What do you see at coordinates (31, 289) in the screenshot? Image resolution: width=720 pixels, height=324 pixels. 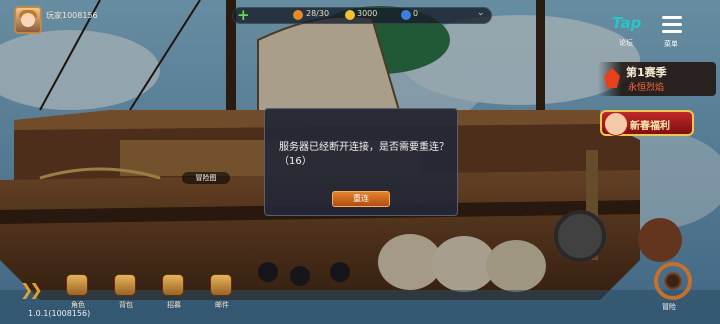 I see `expand-arrow-icon: ❯❯` at bounding box center [31, 289].